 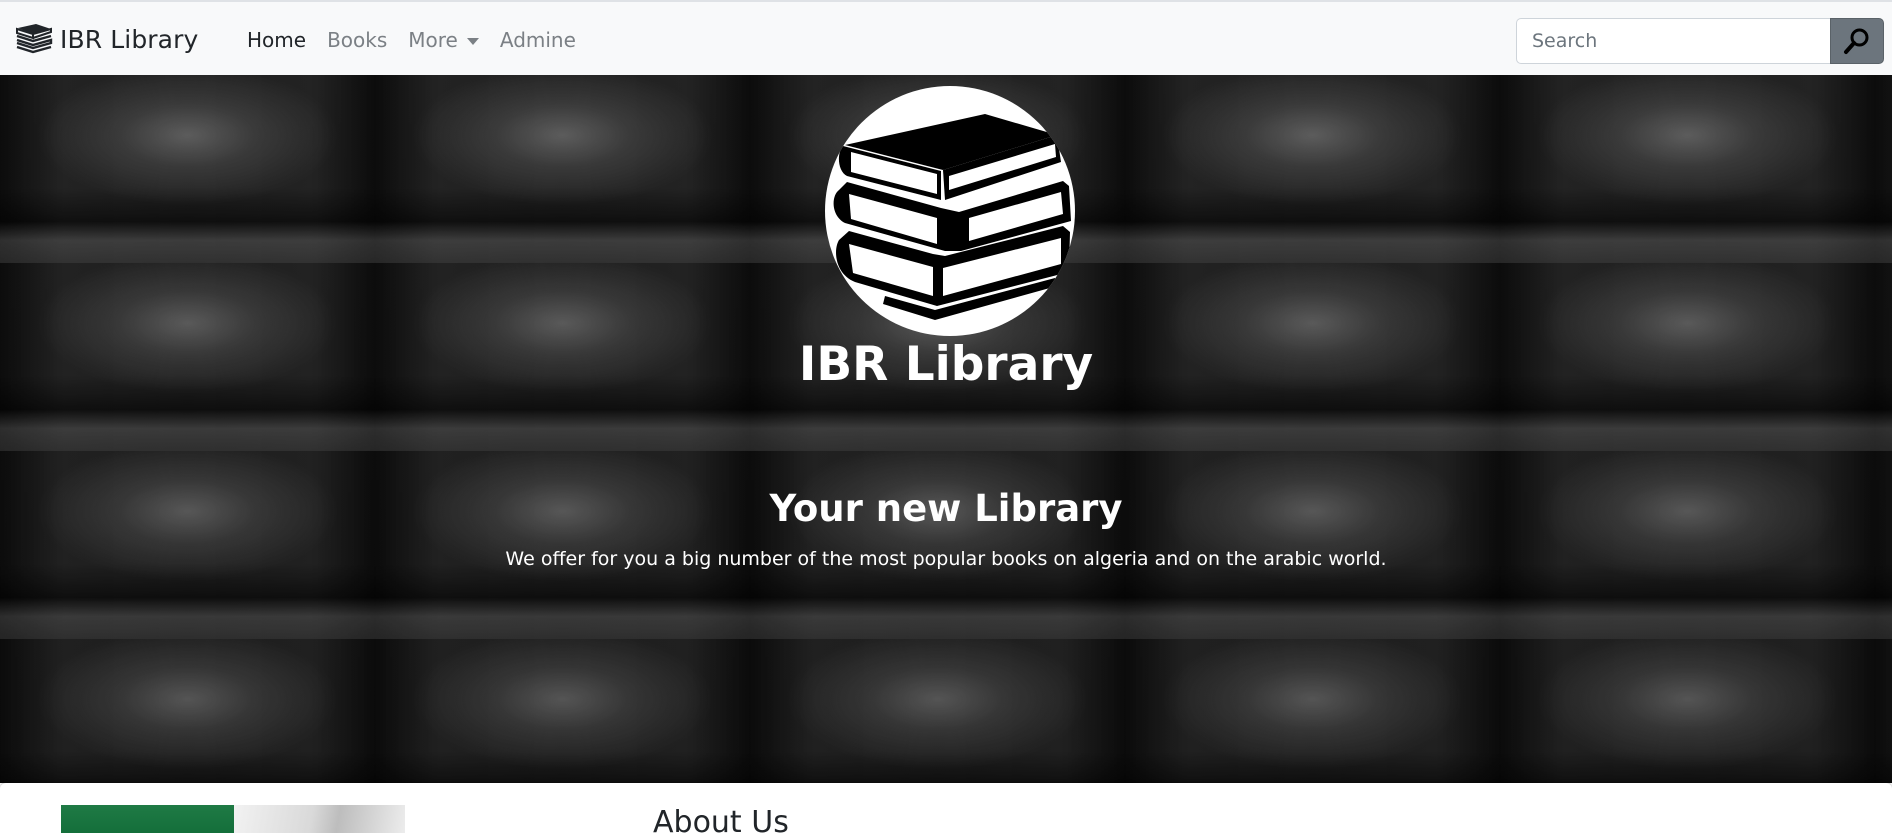 What do you see at coordinates (357, 40) in the screenshot?
I see `nav-link-books: Books` at bounding box center [357, 40].